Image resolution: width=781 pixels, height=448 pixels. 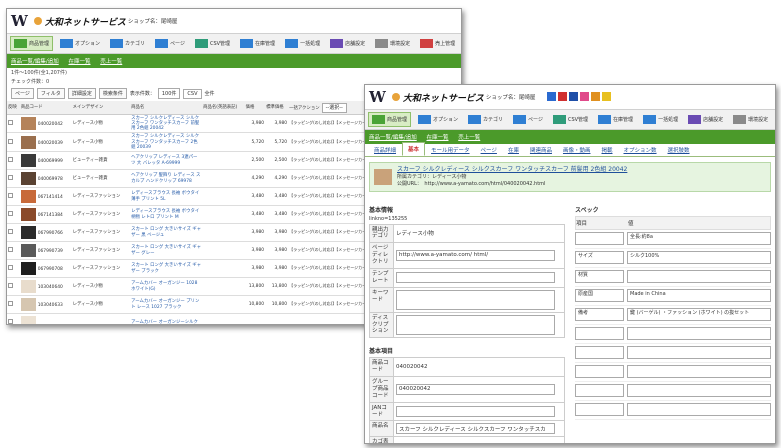 I want to click on product-name: スカート ロング 大きいサイズ ギャザー ブラック, so click(x=166, y=269).